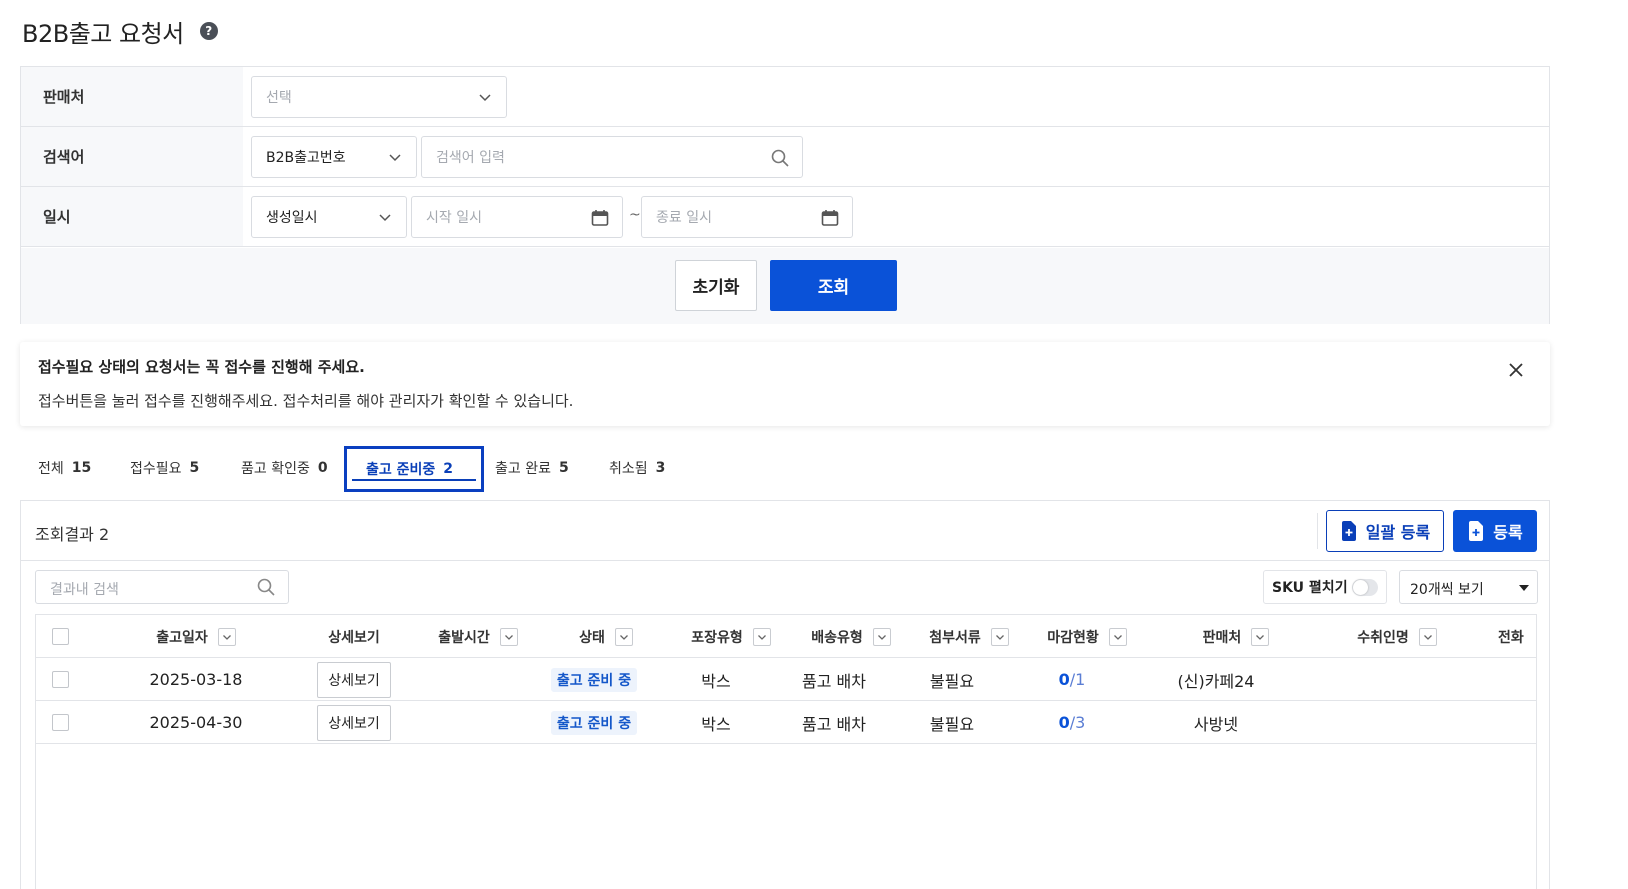  I want to click on tab-label: 출고 준비중, so click(401, 470).